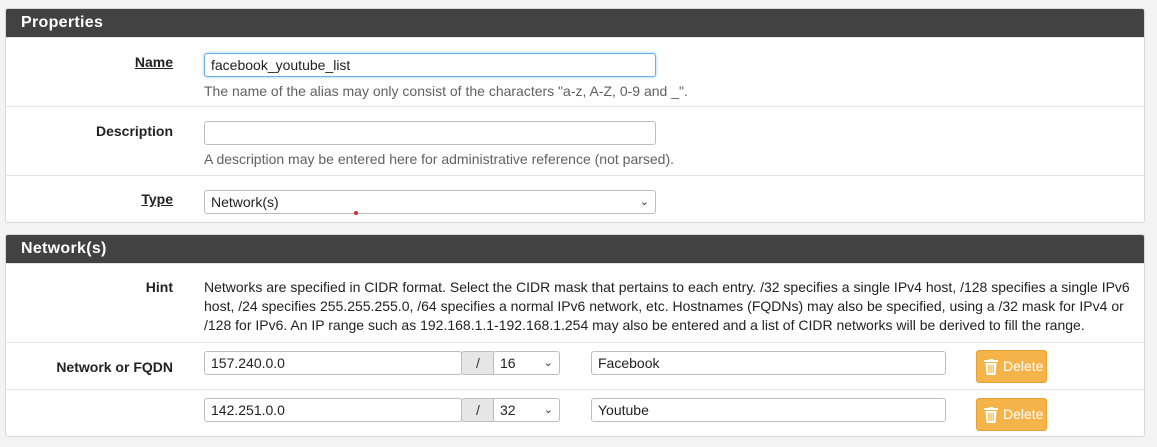  Describe the element at coordinates (356, 213) in the screenshot. I see `cursor-dot` at that location.